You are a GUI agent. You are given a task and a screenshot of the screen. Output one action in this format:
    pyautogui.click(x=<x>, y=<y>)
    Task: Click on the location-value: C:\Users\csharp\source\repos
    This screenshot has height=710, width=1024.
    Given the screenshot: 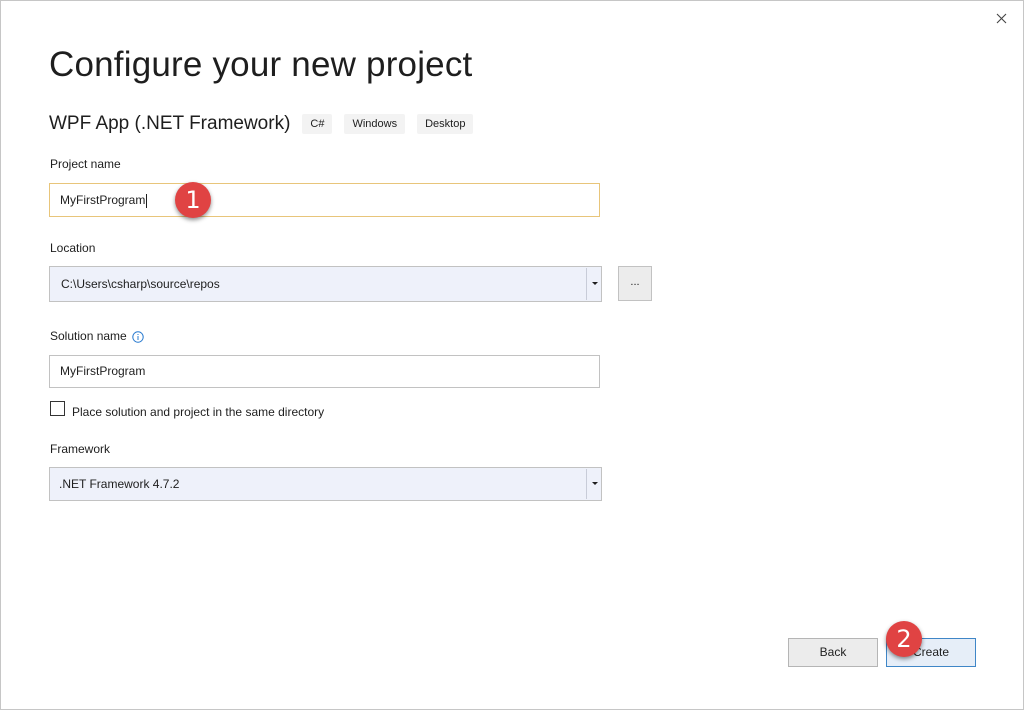 What is the action you would take?
    pyautogui.click(x=140, y=284)
    